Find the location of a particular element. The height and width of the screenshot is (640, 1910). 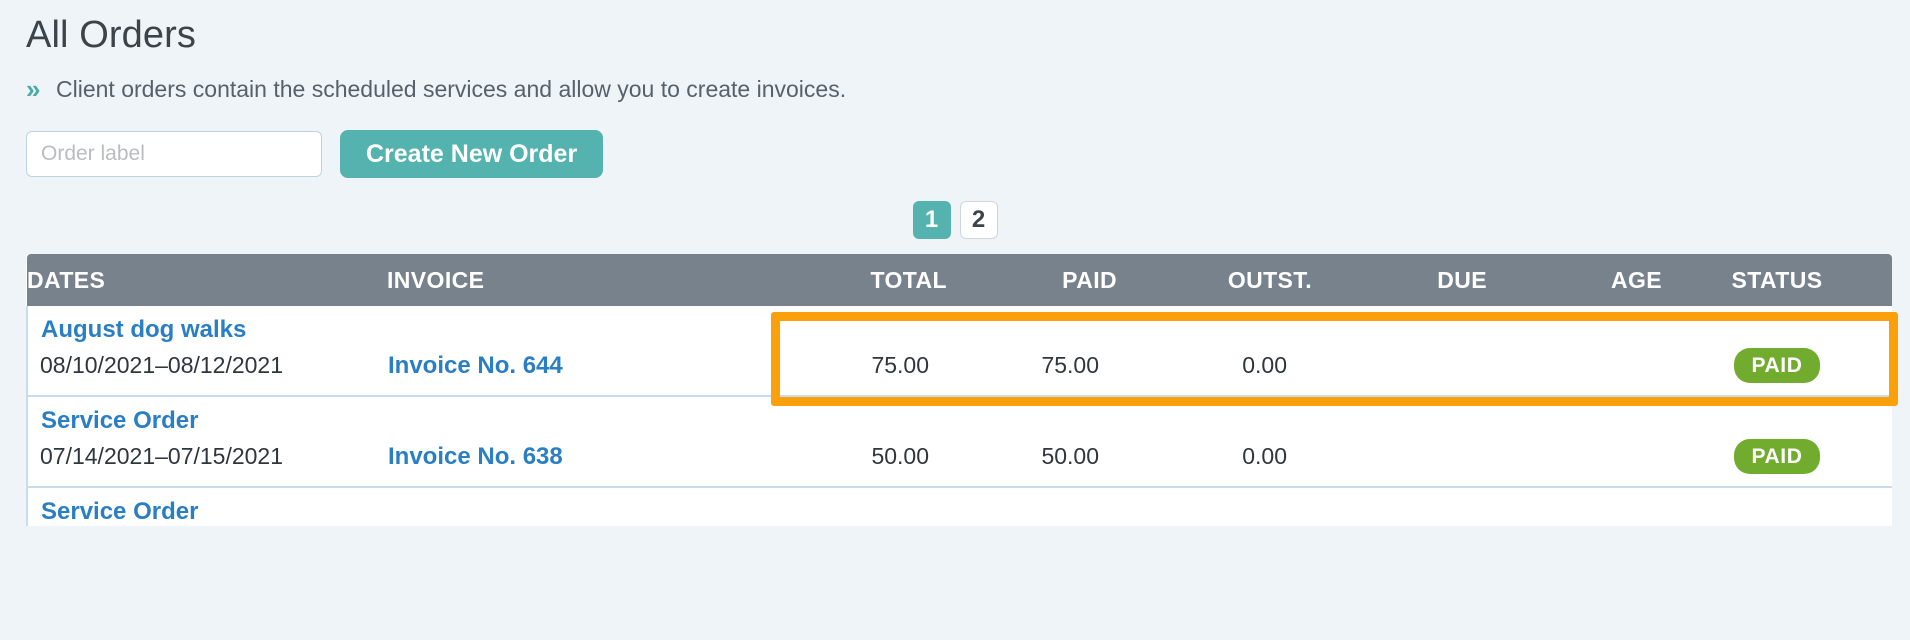

cell-total: 75.00 is located at coordinates (862, 370).